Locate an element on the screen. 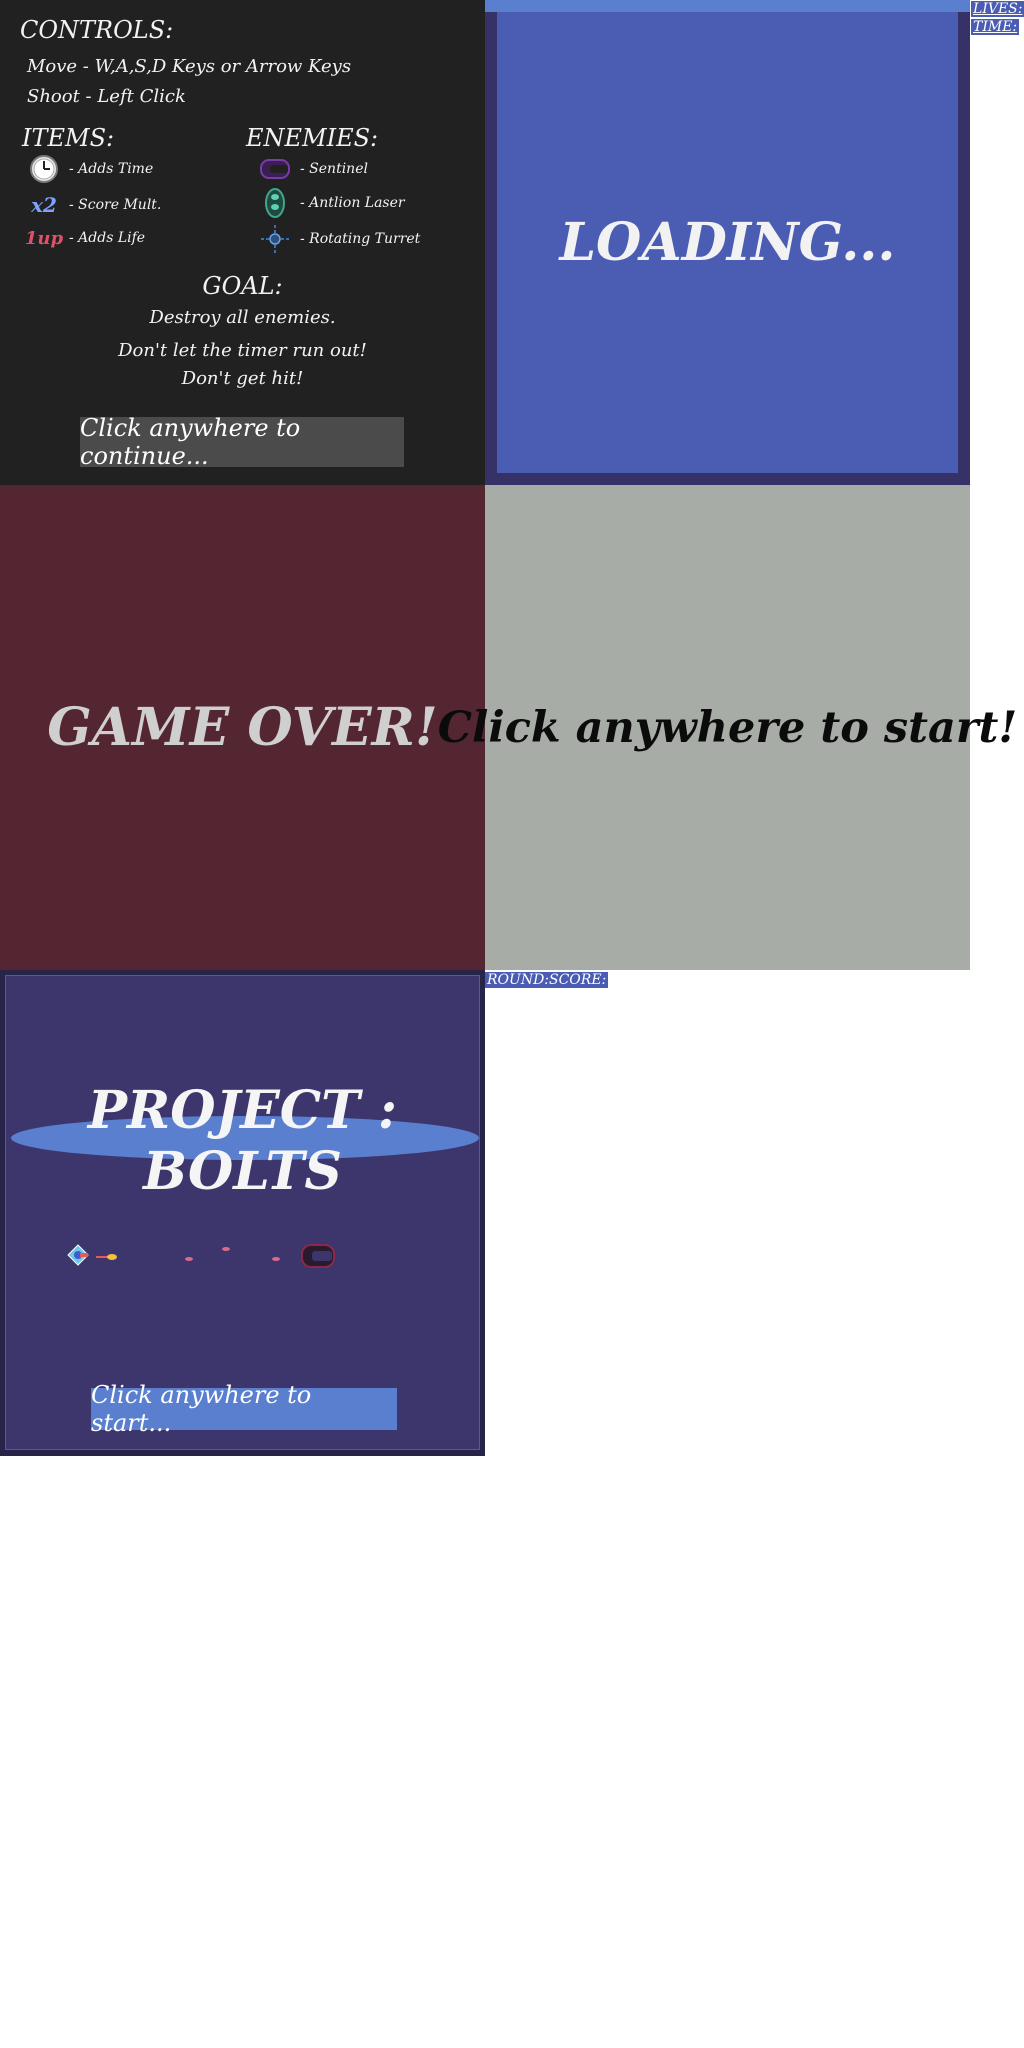 This screenshot has width=1024, height=2048. x2-icon: x2 is located at coordinates (44, 205).